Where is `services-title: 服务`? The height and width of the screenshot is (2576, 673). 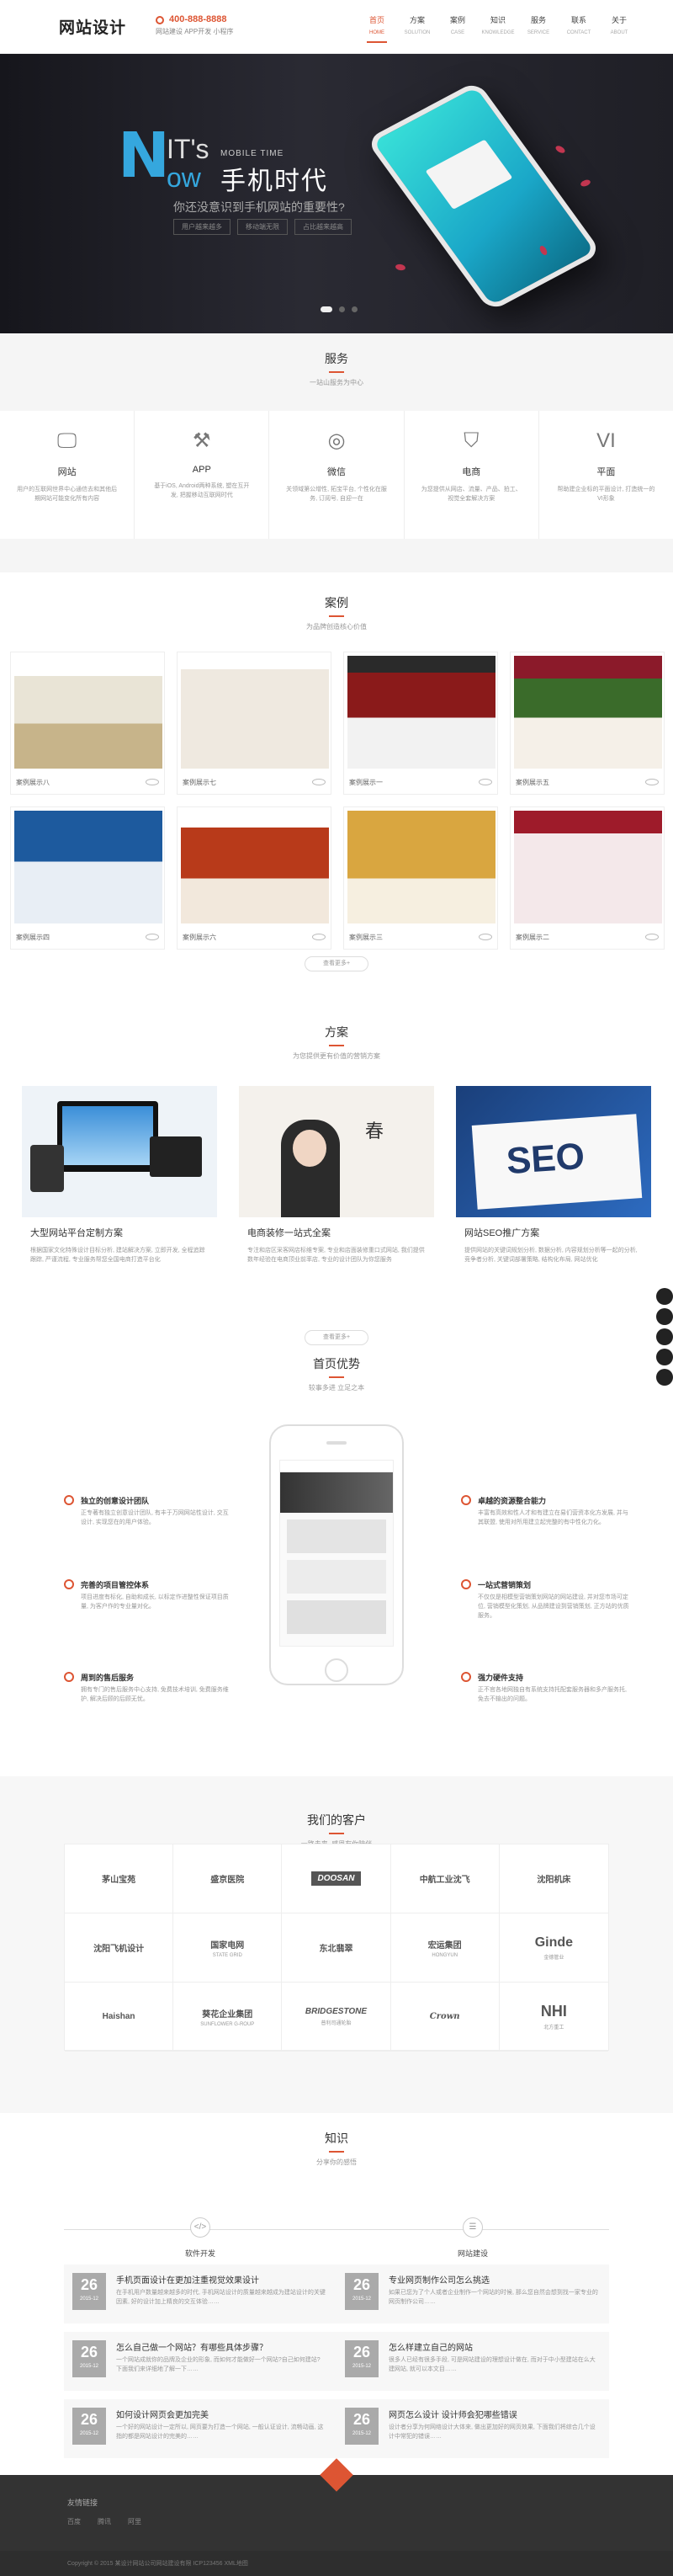 services-title: 服务 is located at coordinates (336, 359).